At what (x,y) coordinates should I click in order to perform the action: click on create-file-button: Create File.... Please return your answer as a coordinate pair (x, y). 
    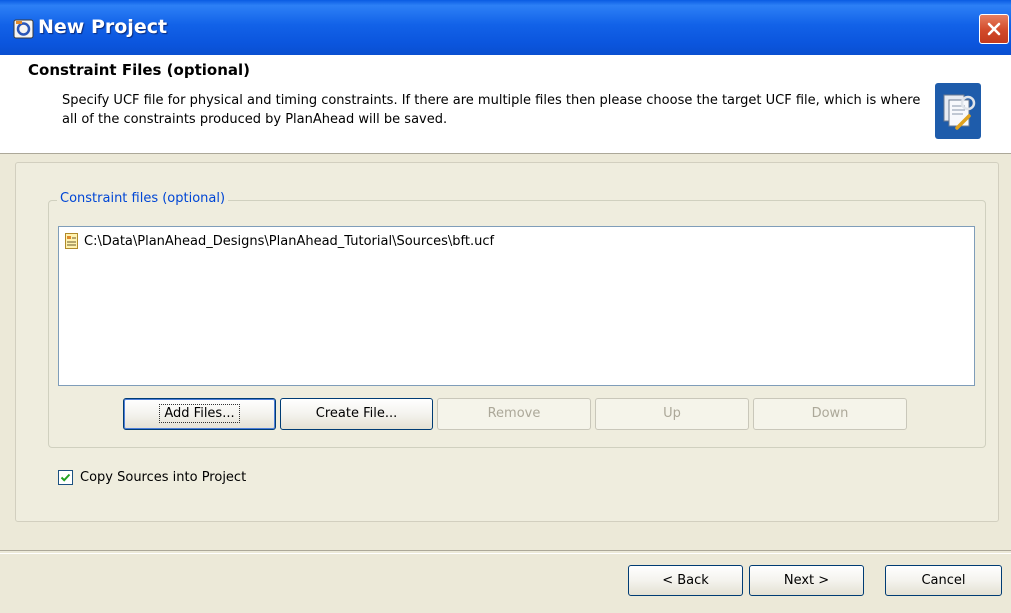
    Looking at the image, I should click on (356, 414).